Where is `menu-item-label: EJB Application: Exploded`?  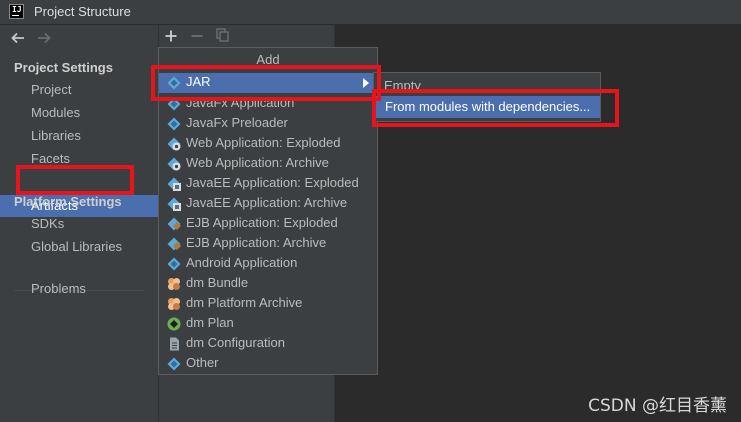 menu-item-label: EJB Application: Exploded is located at coordinates (262, 222).